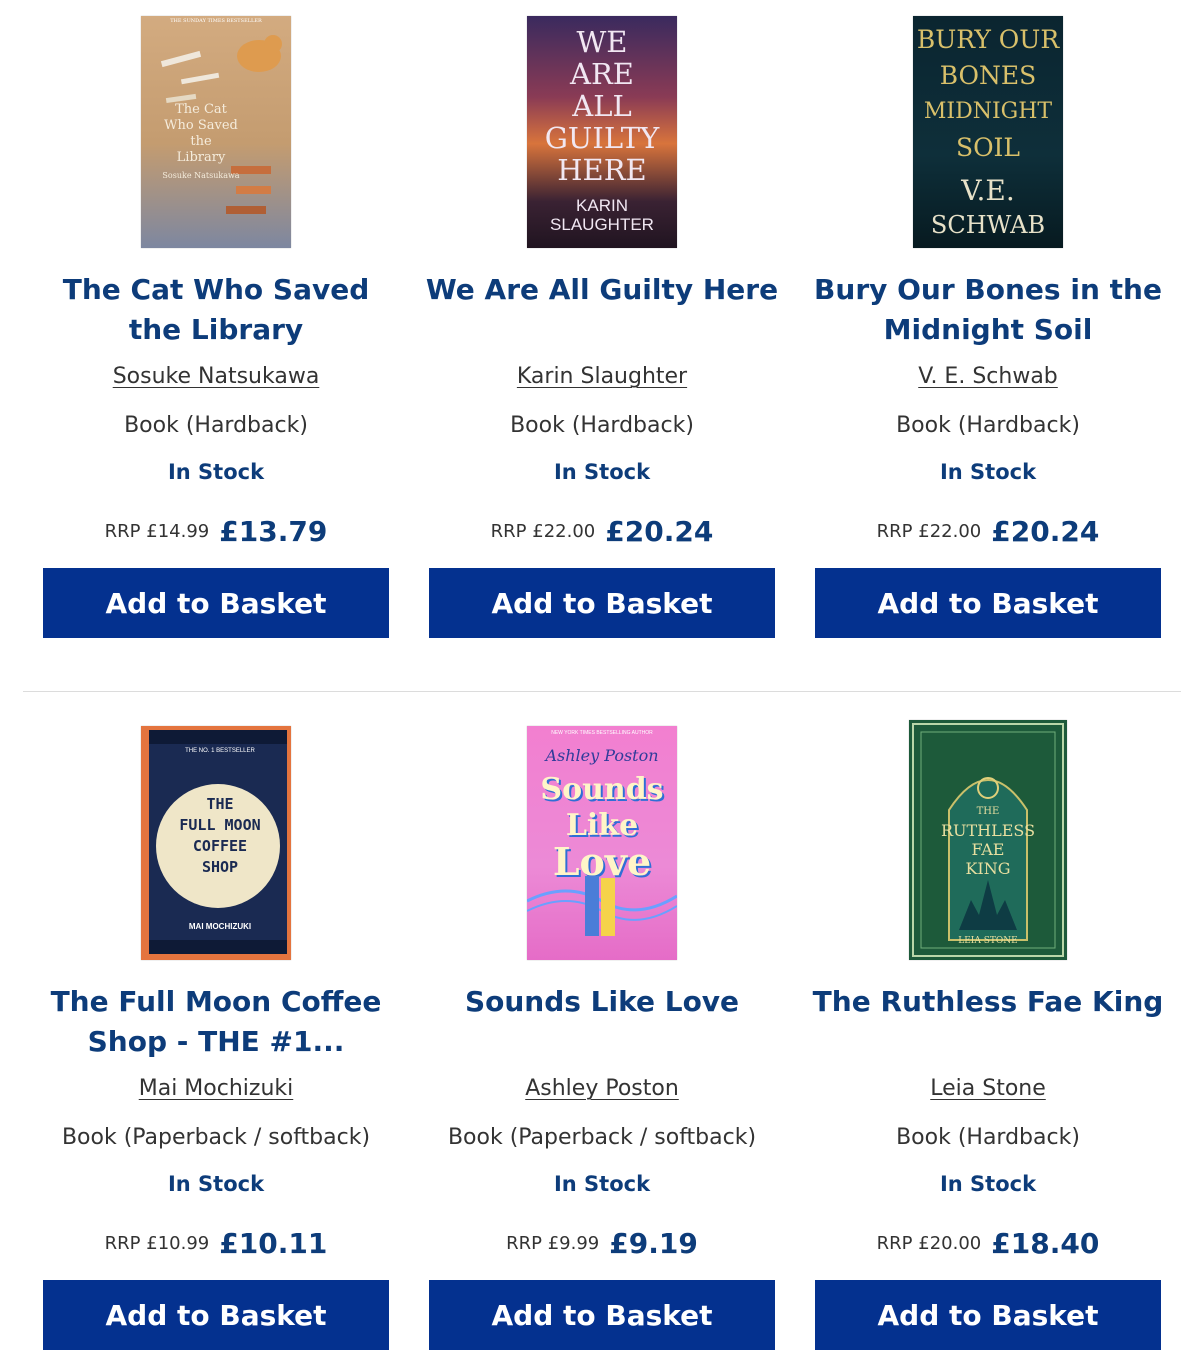  I want to click on cover-author-line: KARIN, so click(602, 205).